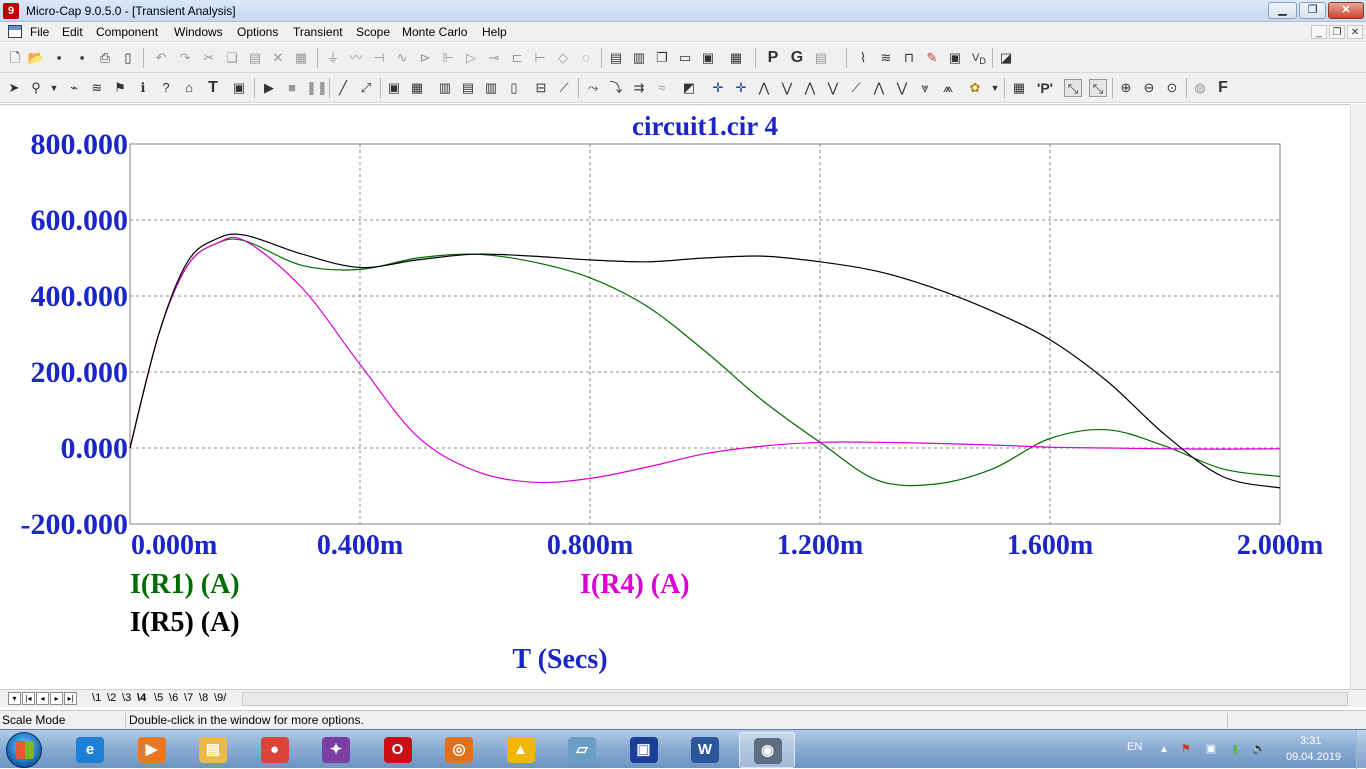  I want to click on graph-icon: ⌇, so click(863, 58).